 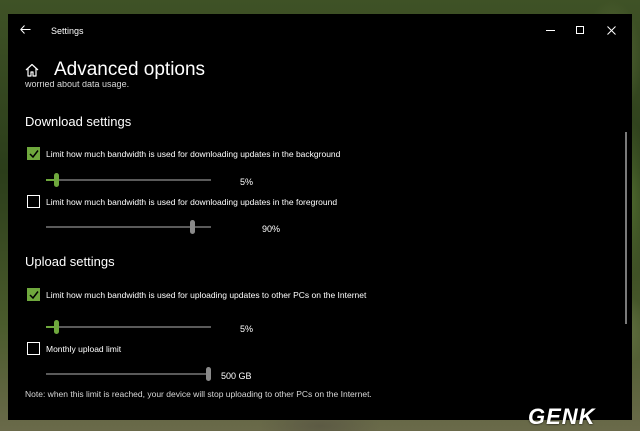 I want to click on clipped-description-text: worried about data usage., so click(x=77, y=85).